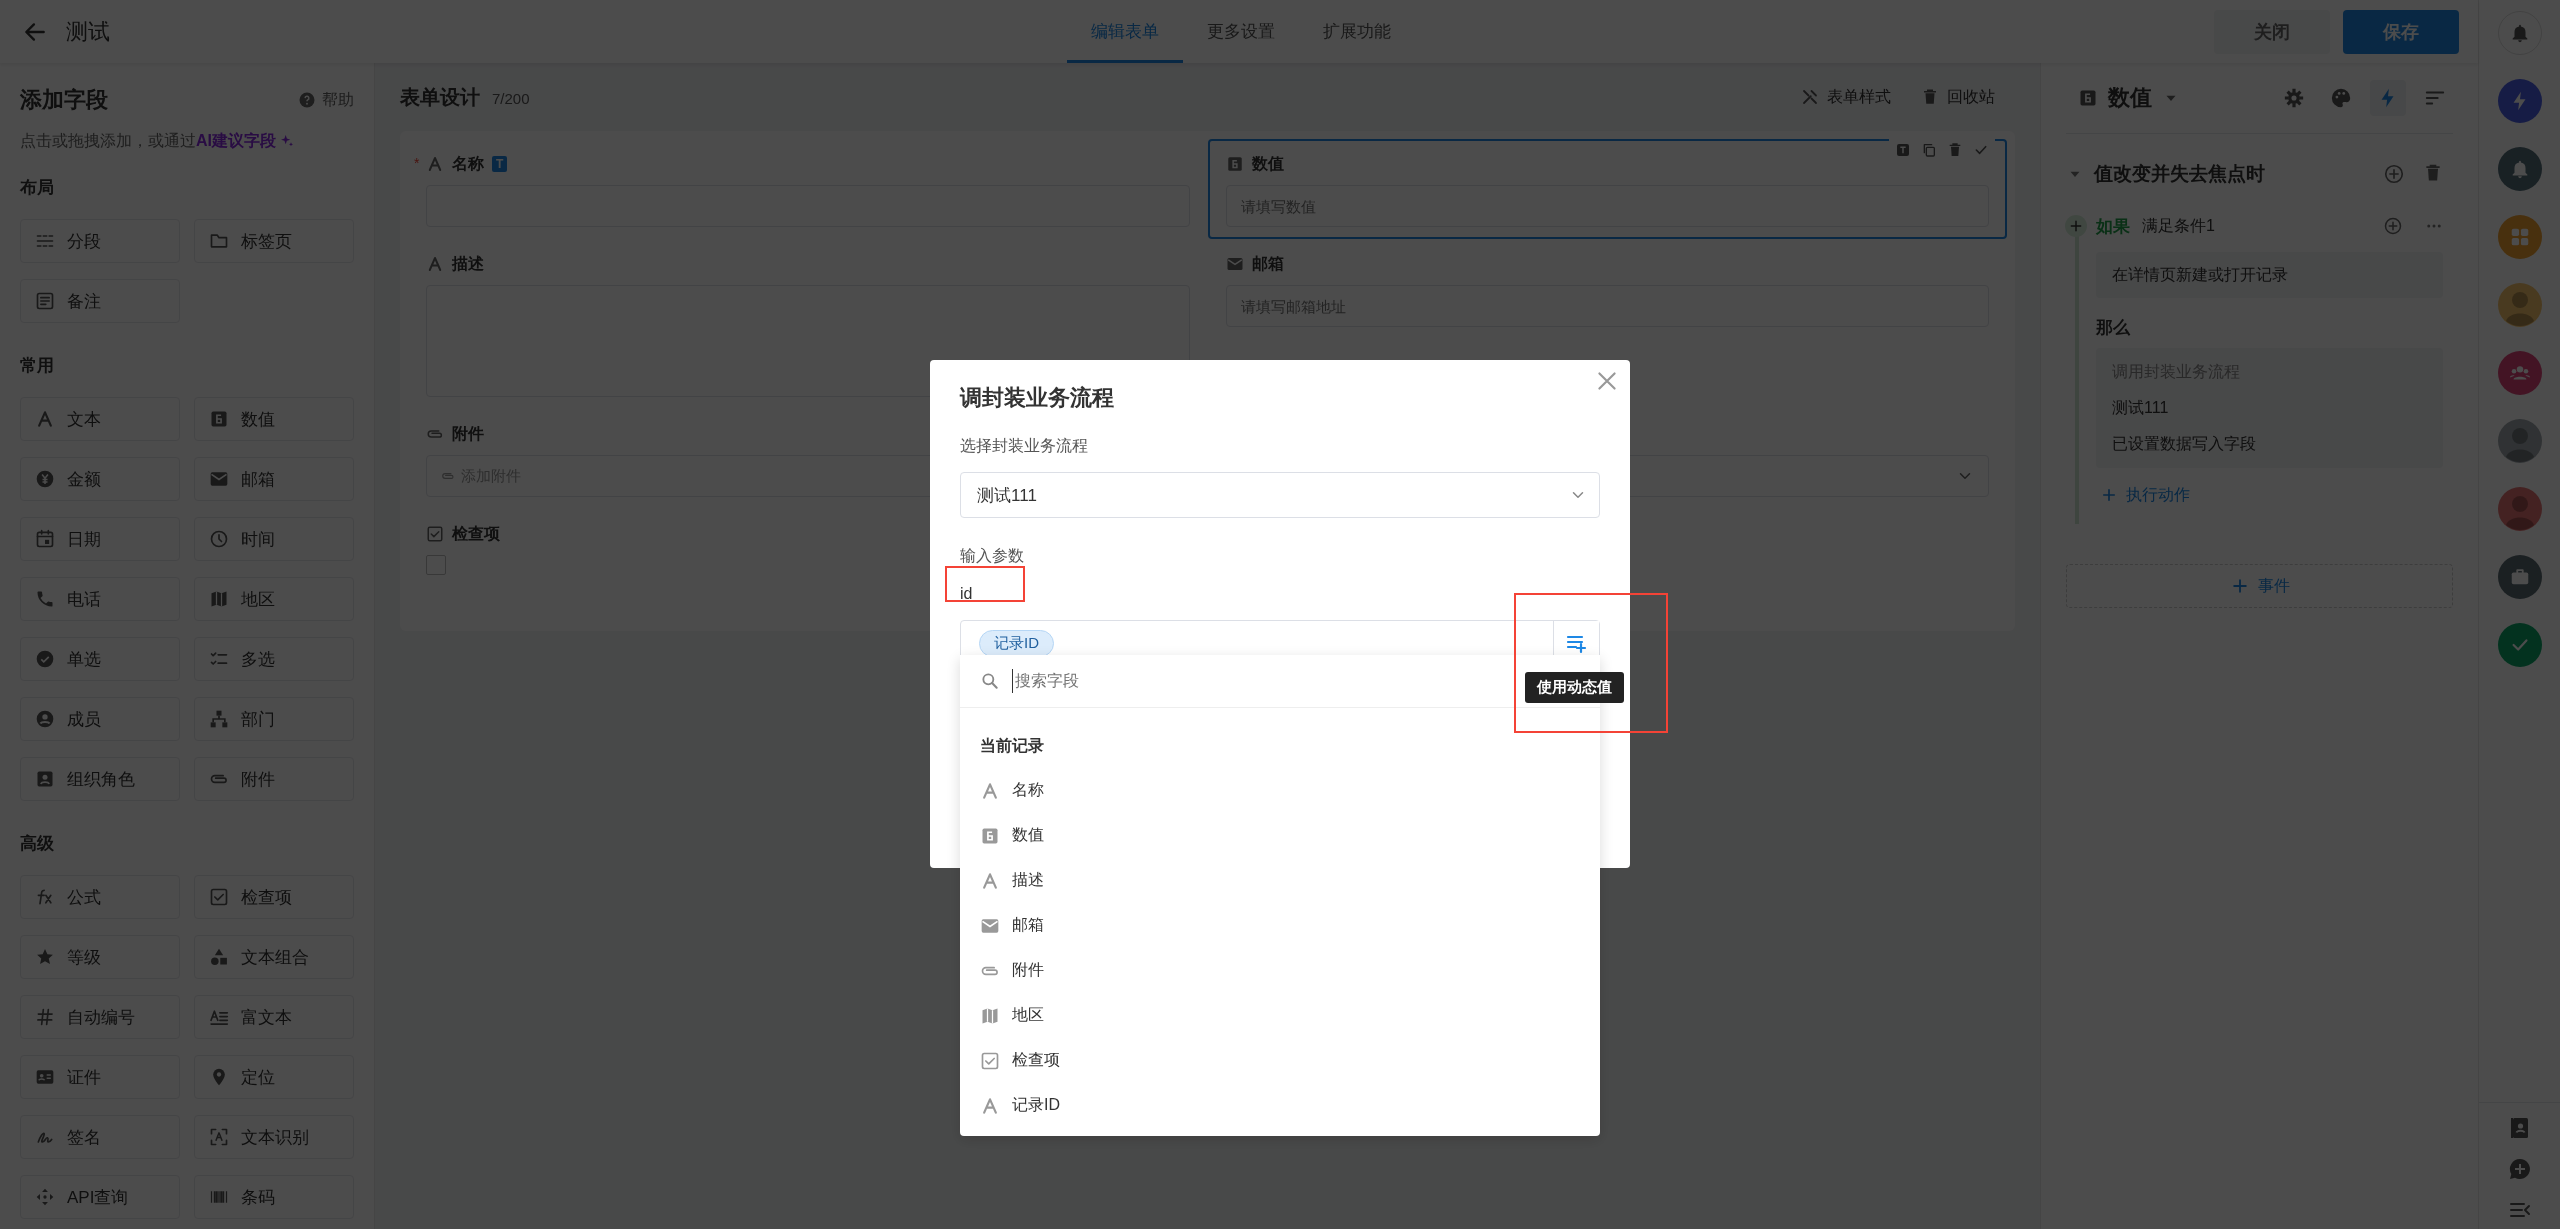  Describe the element at coordinates (1012, 746) in the screenshot. I see `group-title: 当前记录` at that location.